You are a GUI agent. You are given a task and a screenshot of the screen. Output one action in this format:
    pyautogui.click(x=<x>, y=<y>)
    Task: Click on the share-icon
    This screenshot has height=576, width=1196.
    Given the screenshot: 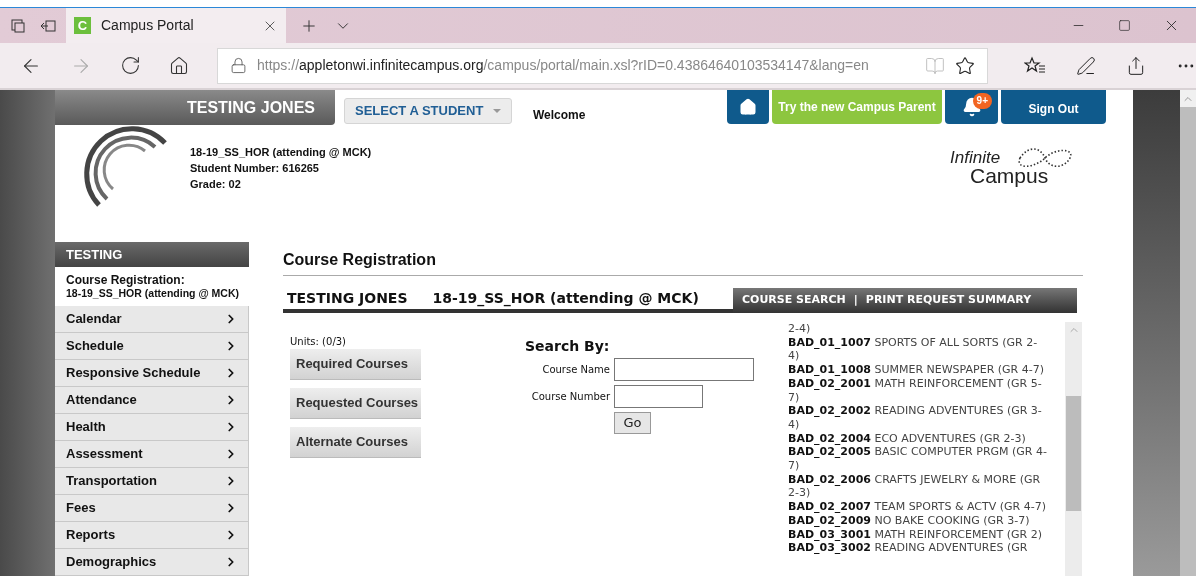 What is the action you would take?
    pyautogui.click(x=1136, y=65)
    